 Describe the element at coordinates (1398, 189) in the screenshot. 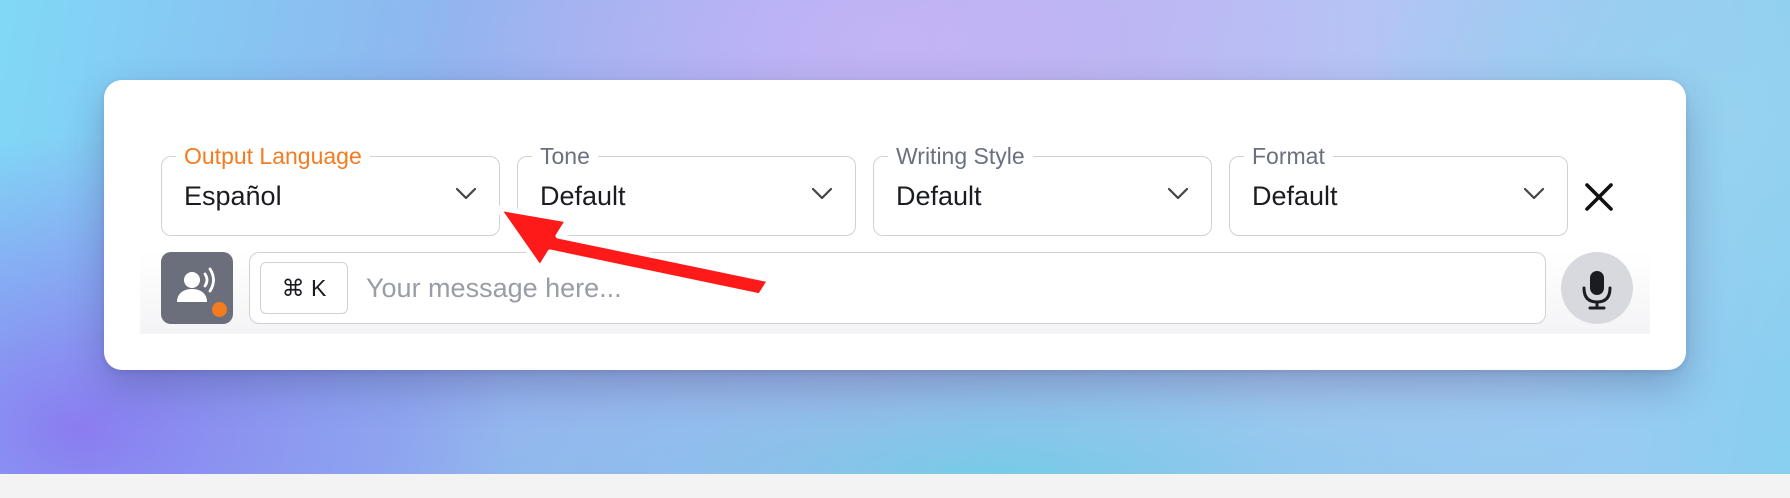

I see `format-select: Format Default` at that location.